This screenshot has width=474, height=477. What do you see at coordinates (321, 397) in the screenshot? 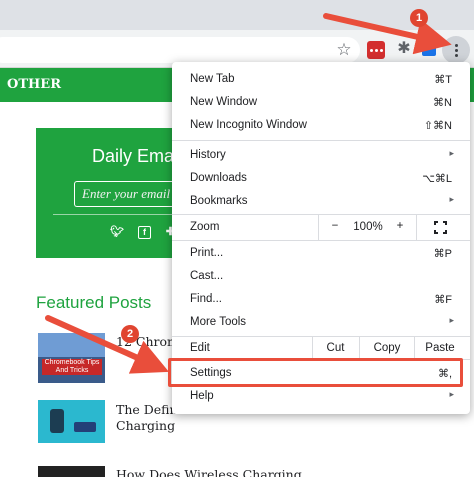
I see `menu-item-help: Help ▸` at bounding box center [321, 397].